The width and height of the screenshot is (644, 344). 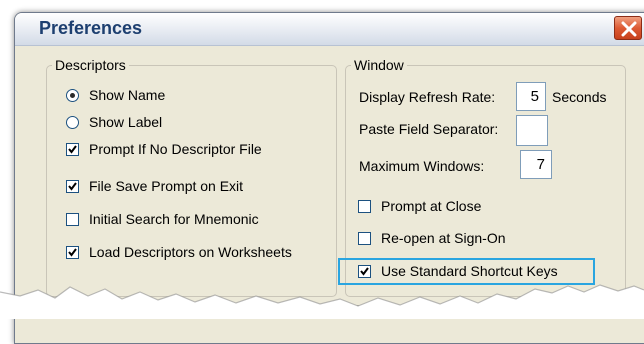 I want to click on torn-edge-overlay, so click(x=322, y=301).